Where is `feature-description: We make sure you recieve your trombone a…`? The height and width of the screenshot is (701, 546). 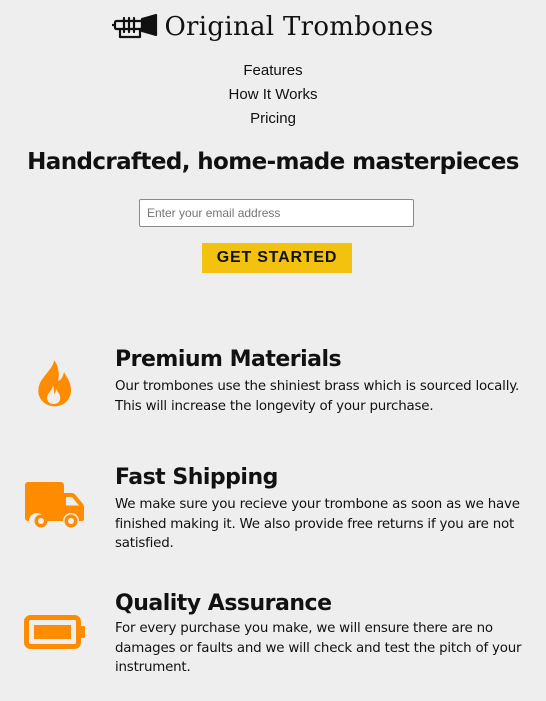
feature-description: We make sure you recieve your trombone a… is located at coordinates (317, 524).